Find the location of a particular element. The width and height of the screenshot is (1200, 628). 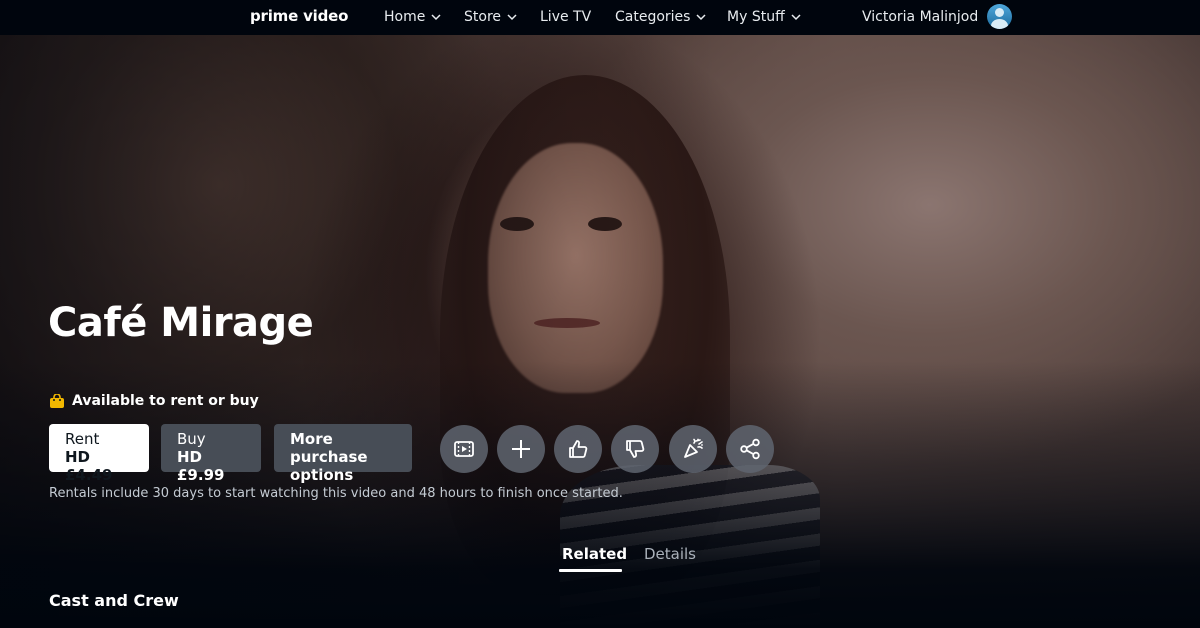

tab-details: Details is located at coordinates (670, 554).